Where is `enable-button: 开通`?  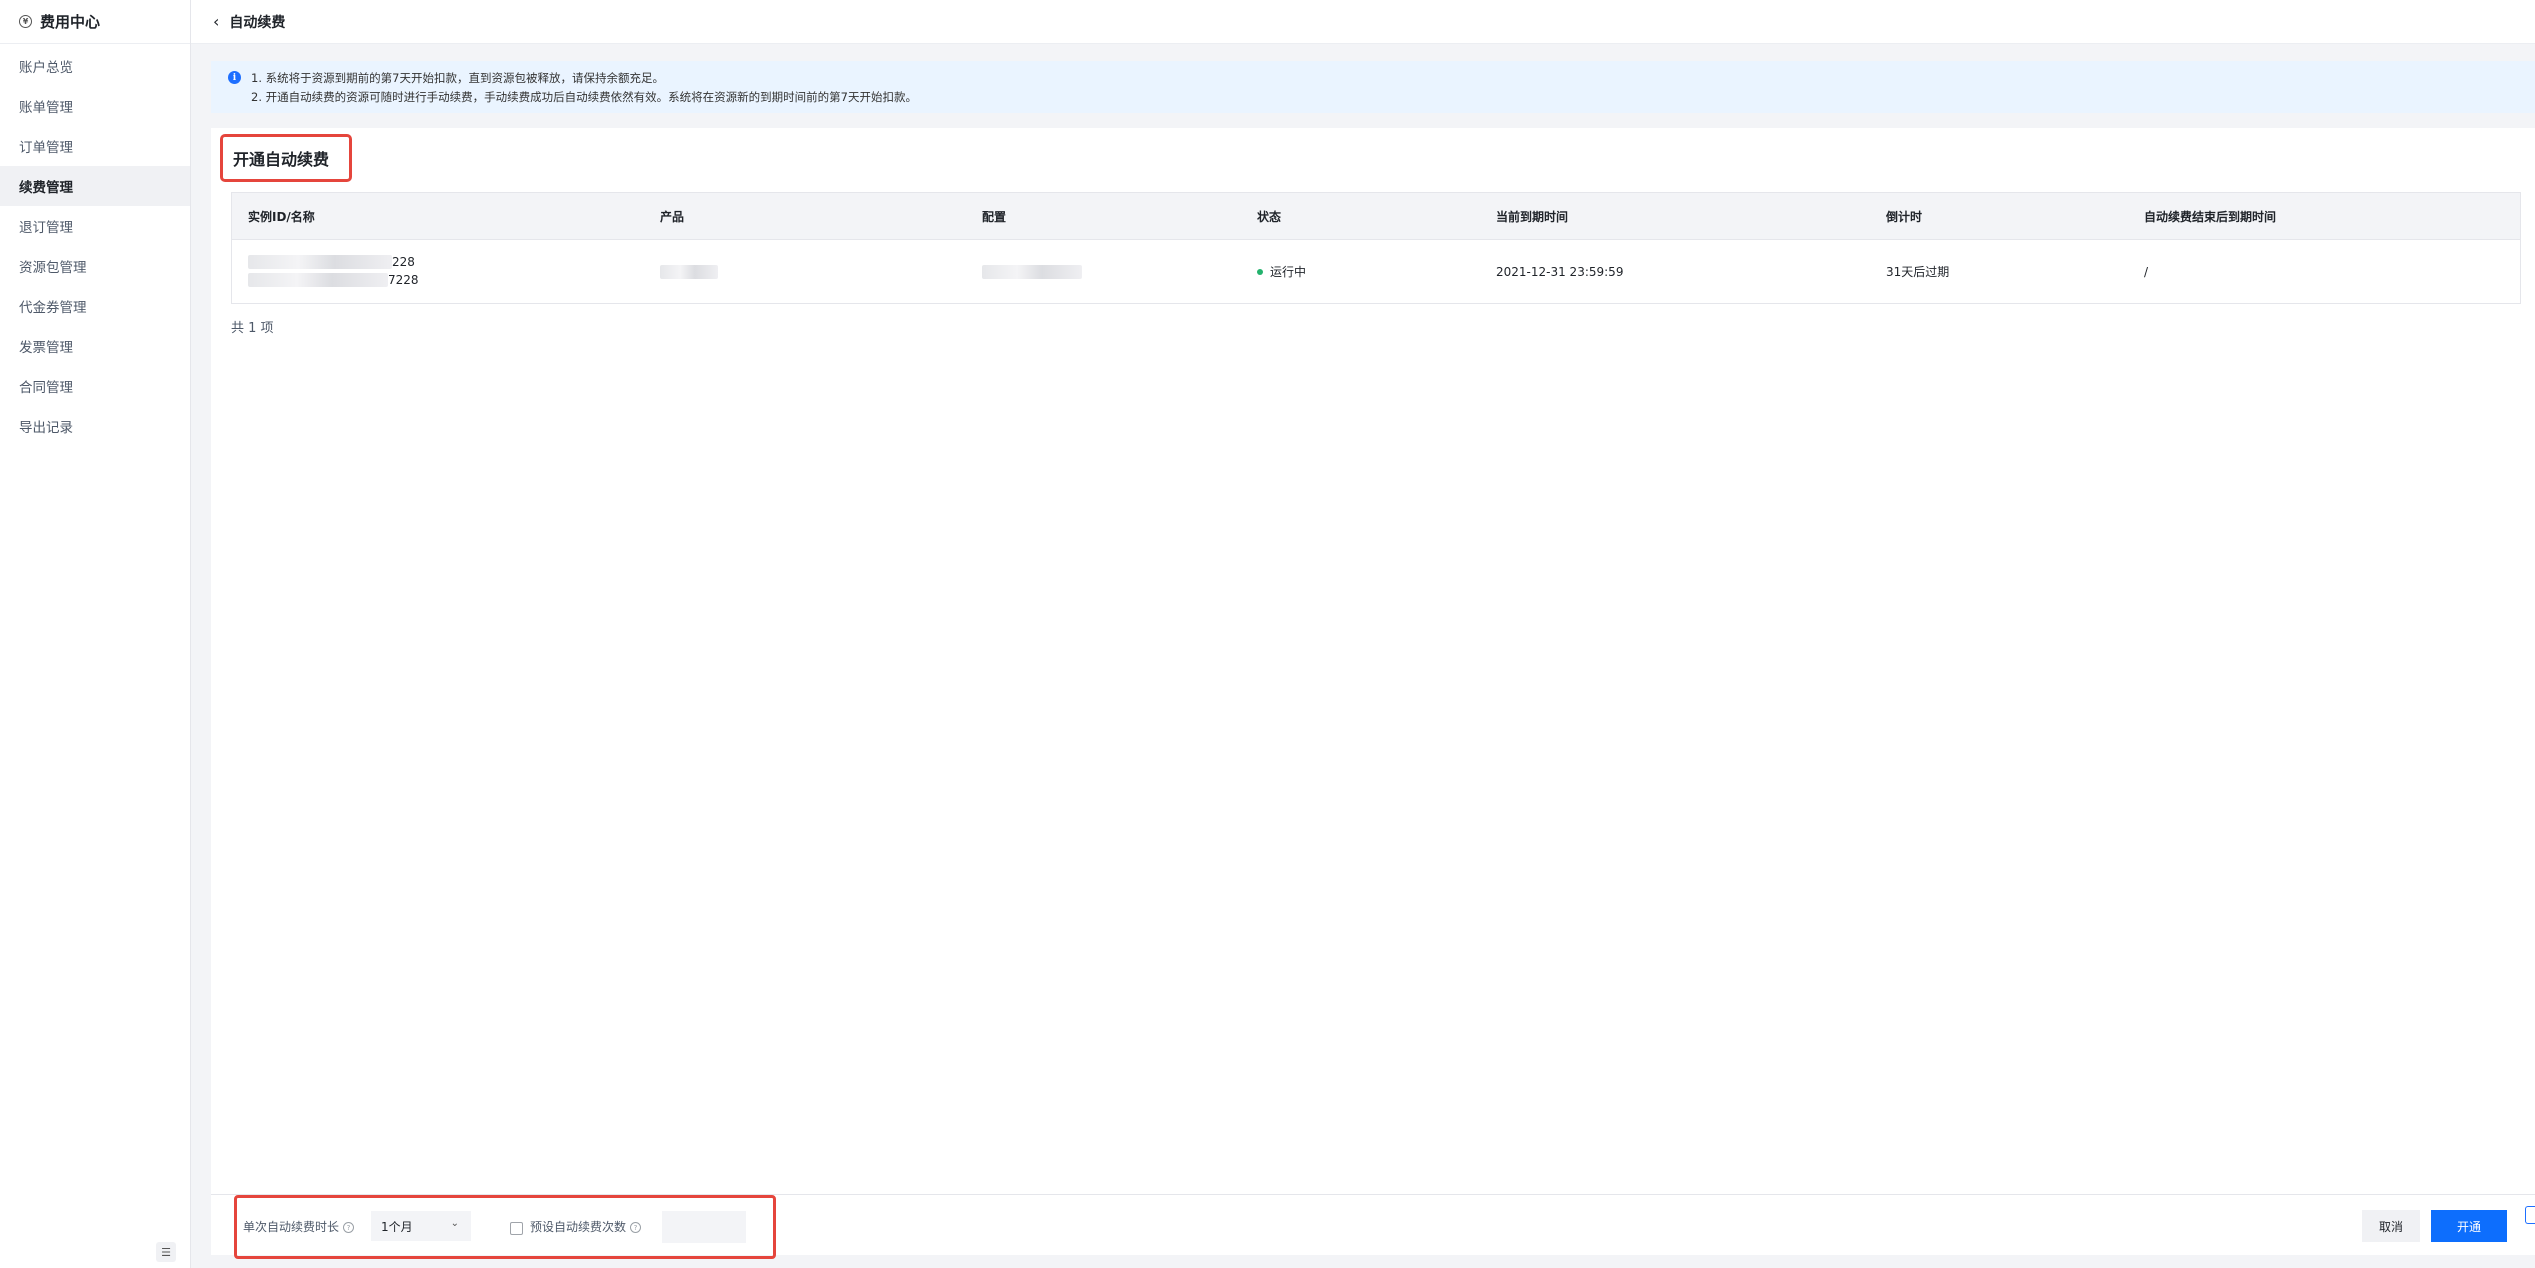 enable-button: 开通 is located at coordinates (2469, 1226).